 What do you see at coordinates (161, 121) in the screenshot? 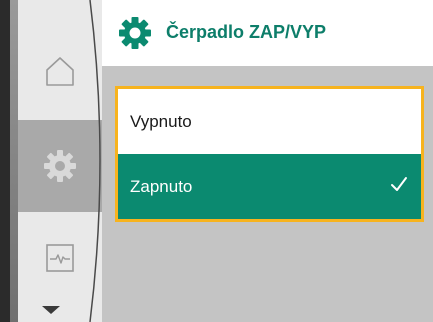
I see `option-label: Vypnuto` at bounding box center [161, 121].